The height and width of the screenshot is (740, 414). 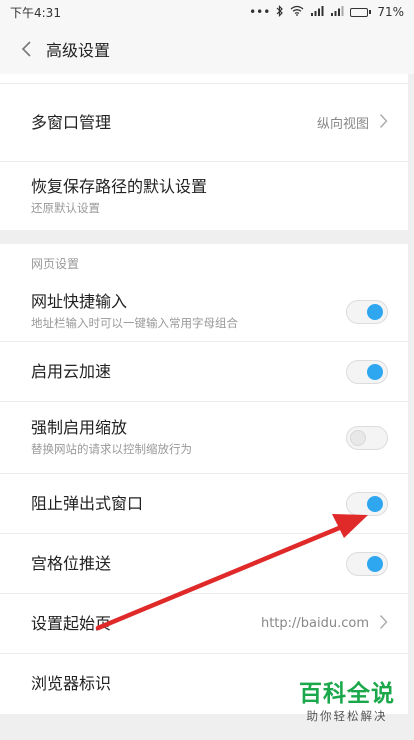 I want to click on watermark-subtitle: 助你轻松解决, so click(x=347, y=716).